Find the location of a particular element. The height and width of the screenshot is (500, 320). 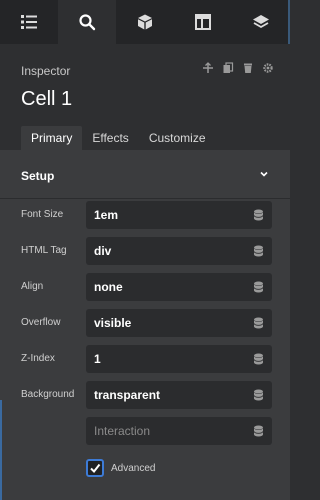

interaction-placeholder: Interaction is located at coordinates (122, 431).